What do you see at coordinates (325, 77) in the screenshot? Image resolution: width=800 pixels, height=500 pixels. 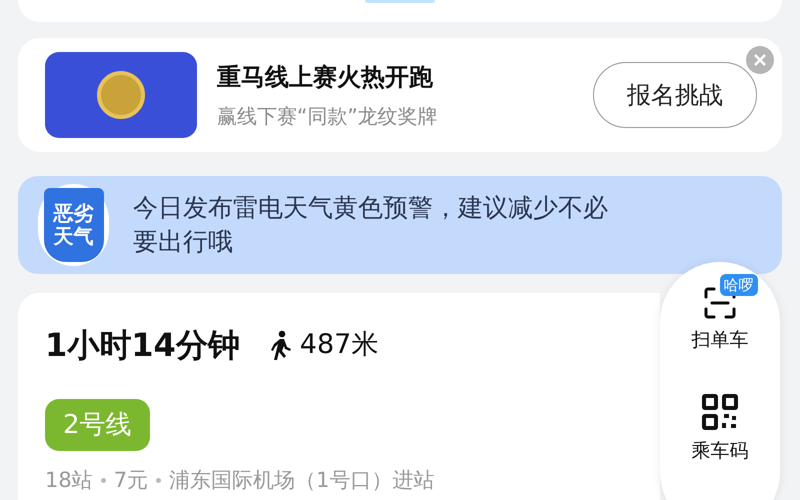 I see `promo-title: 重马线上赛火热开跑` at bounding box center [325, 77].